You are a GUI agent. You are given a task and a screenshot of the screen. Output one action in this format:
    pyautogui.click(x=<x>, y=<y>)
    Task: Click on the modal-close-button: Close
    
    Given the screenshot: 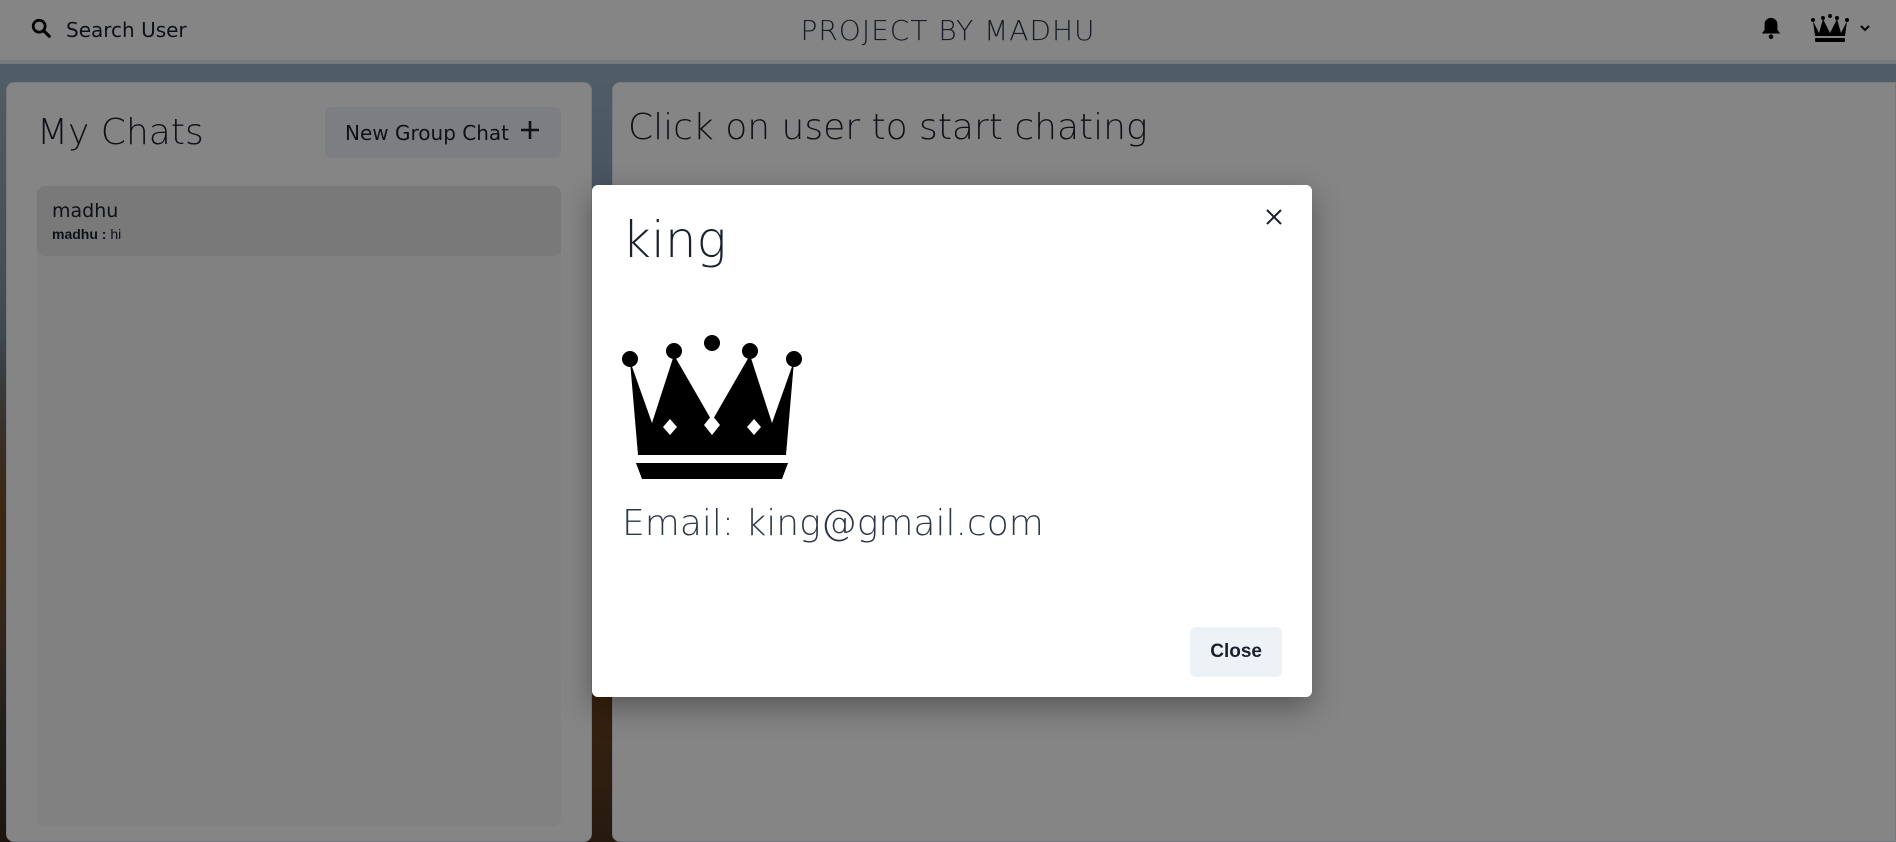 What is the action you would take?
    pyautogui.click(x=1236, y=652)
    